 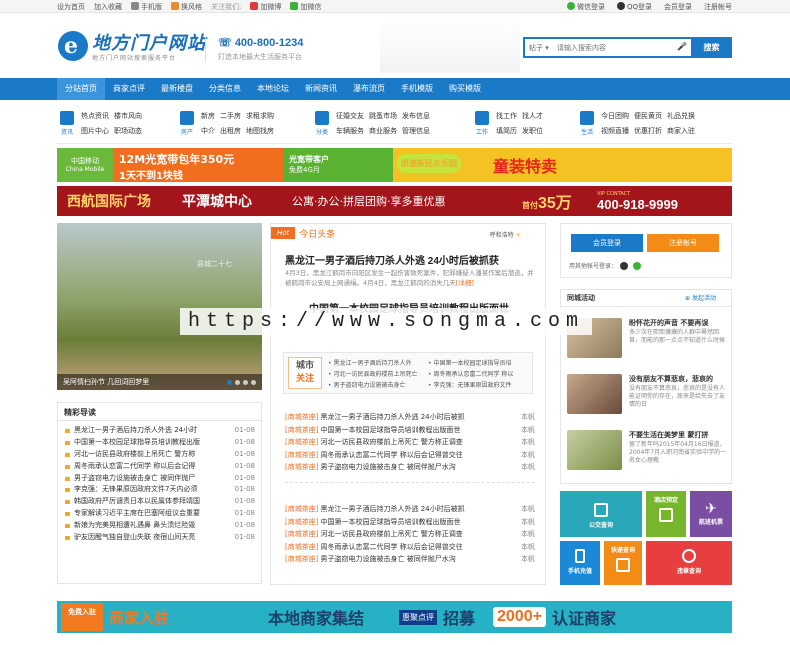 What do you see at coordinates (305, 7) in the screenshot?
I see `wechat-link: 加微信` at bounding box center [305, 7].